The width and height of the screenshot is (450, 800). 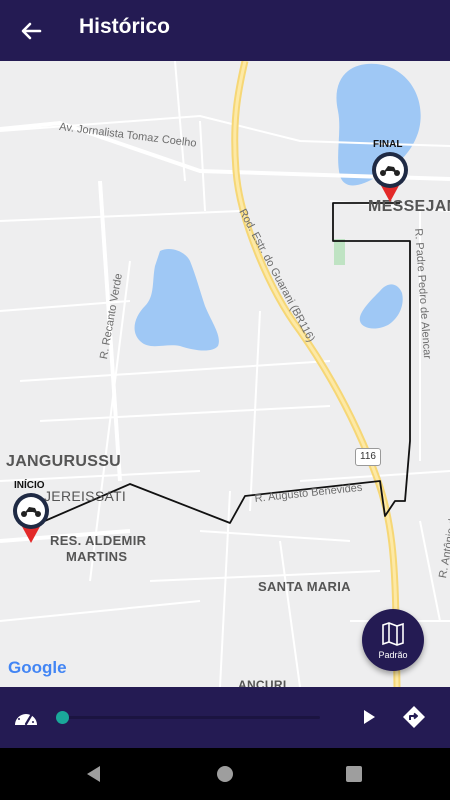 I want to click on playback-bar, so click(x=225, y=717).